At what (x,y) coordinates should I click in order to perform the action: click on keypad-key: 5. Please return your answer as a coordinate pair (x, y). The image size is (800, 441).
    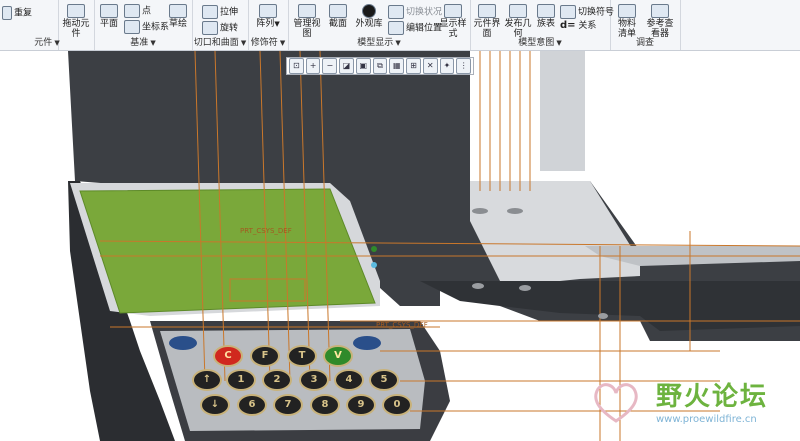
    Looking at the image, I should click on (384, 380).